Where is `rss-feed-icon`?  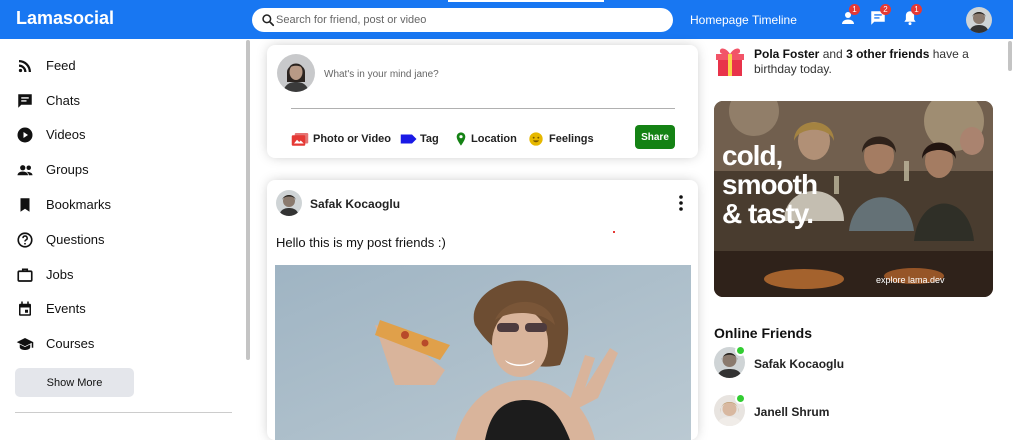 rss-feed-icon is located at coordinates (24, 66).